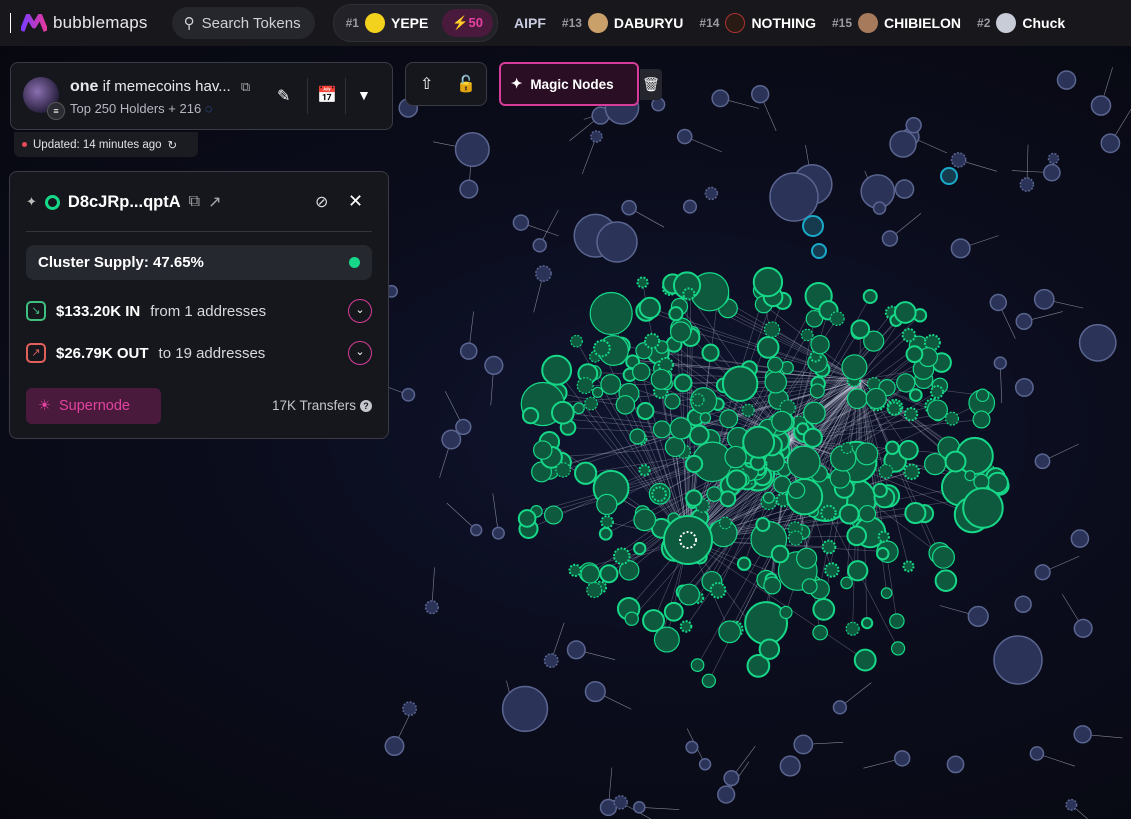  I want to click on copy-icon: ⧉, so click(245, 86).